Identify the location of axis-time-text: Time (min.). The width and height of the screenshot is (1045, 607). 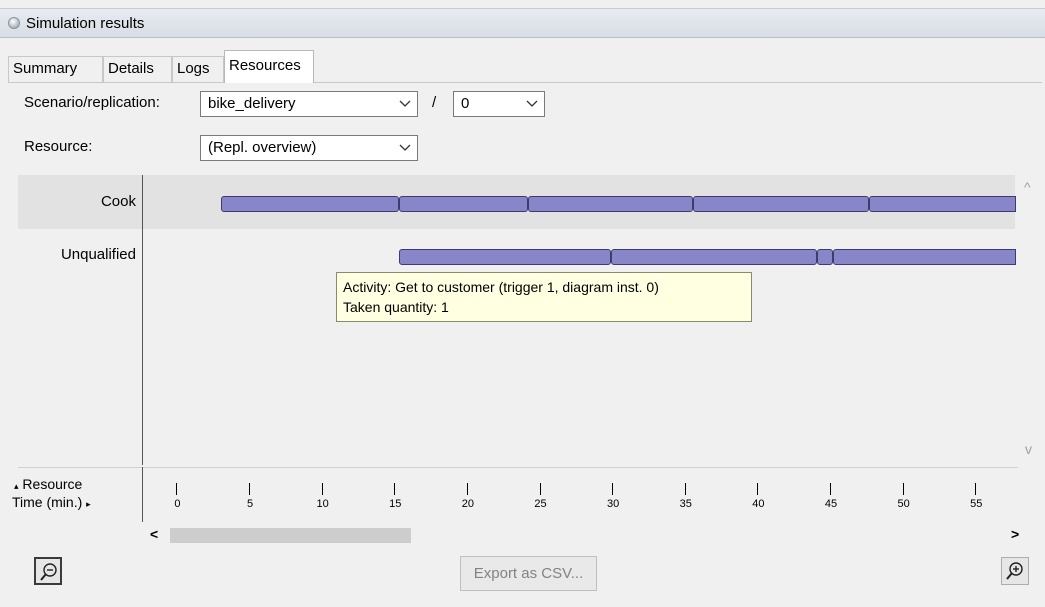
(47, 502).